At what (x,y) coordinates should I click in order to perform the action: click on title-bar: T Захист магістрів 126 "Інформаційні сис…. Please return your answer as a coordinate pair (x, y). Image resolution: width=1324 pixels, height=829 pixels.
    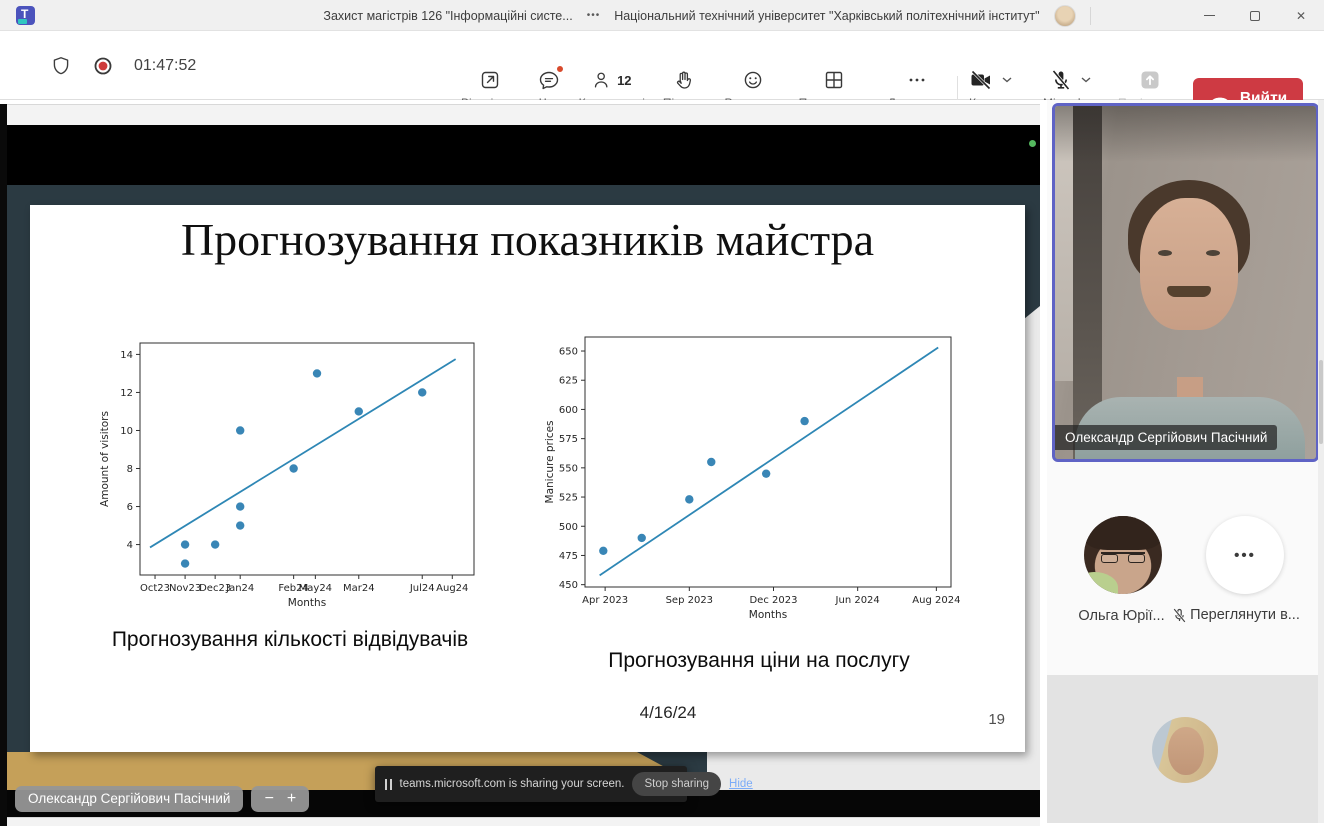
    Looking at the image, I should click on (662, 15).